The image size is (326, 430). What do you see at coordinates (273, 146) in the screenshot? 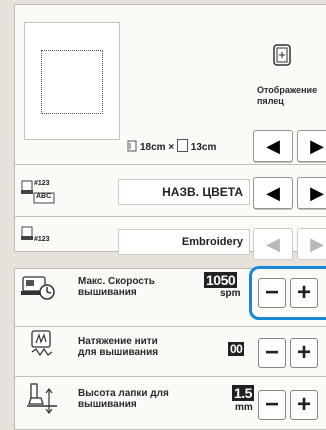
I see `preview-left-button: ◀` at bounding box center [273, 146].